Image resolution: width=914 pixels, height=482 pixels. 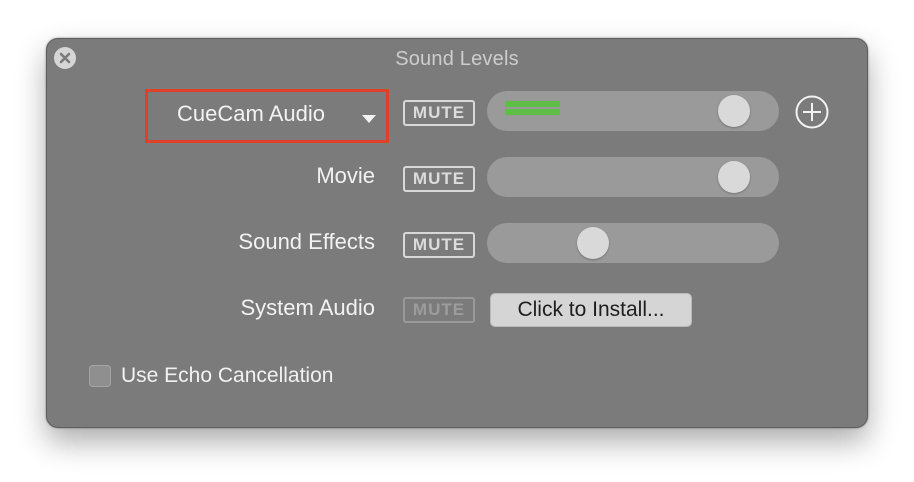 I want to click on volume-slider-cuecam, so click(x=633, y=111).